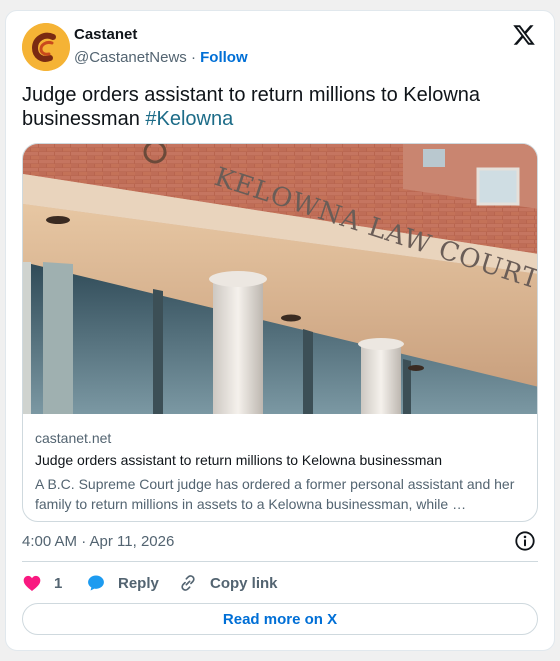 This screenshot has height=661, width=560. Describe the element at coordinates (280, 561) in the screenshot. I see `divider` at that location.